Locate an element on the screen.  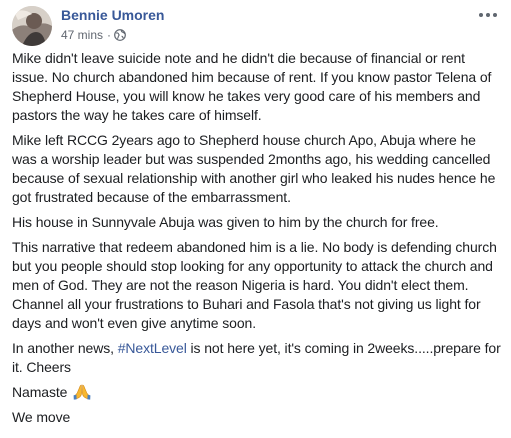
hashtag-link: #NextLevel is located at coordinates (152, 348).